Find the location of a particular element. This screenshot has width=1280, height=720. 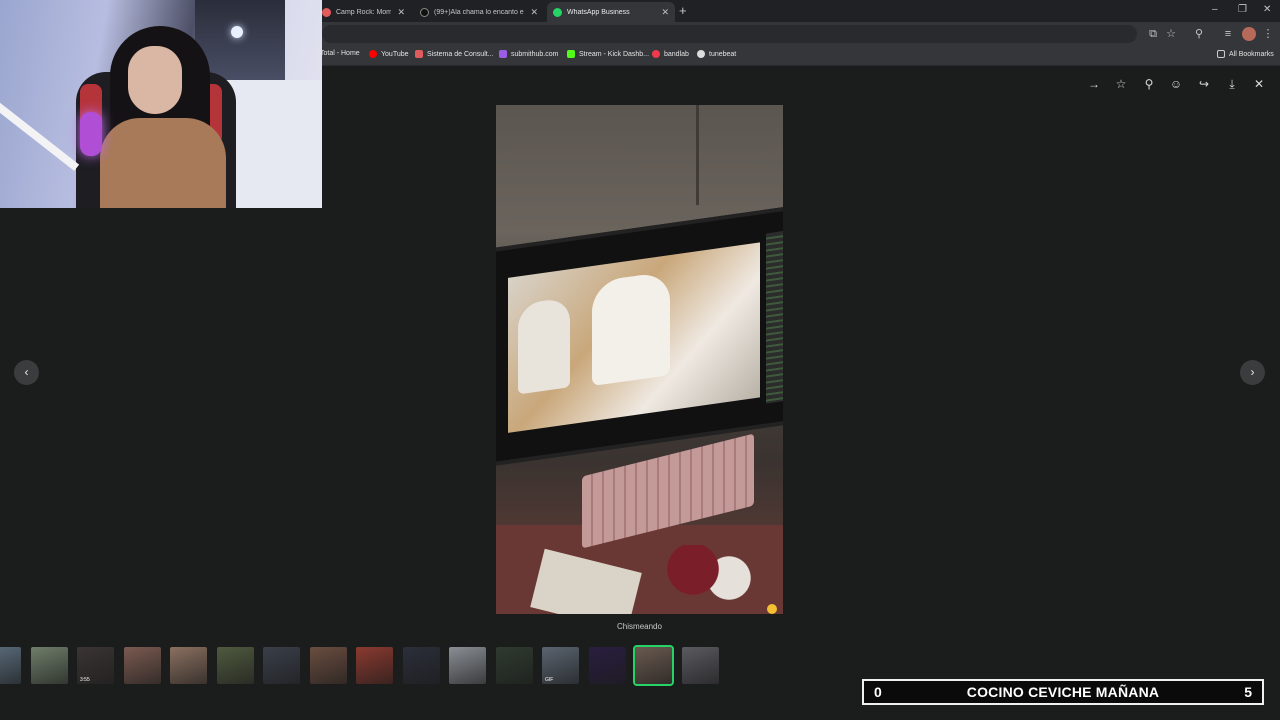

globe-icon is located at coordinates (701, 54).